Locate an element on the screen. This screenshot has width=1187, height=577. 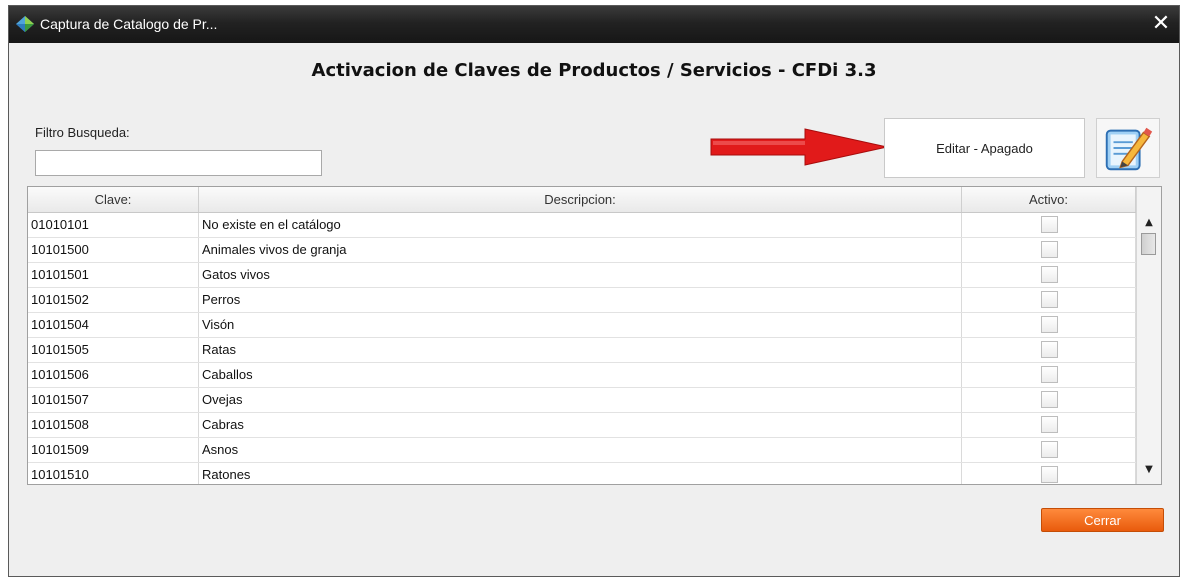
vertical-scrollbar: ▲ ▼ is located at coordinates (1148, 335).